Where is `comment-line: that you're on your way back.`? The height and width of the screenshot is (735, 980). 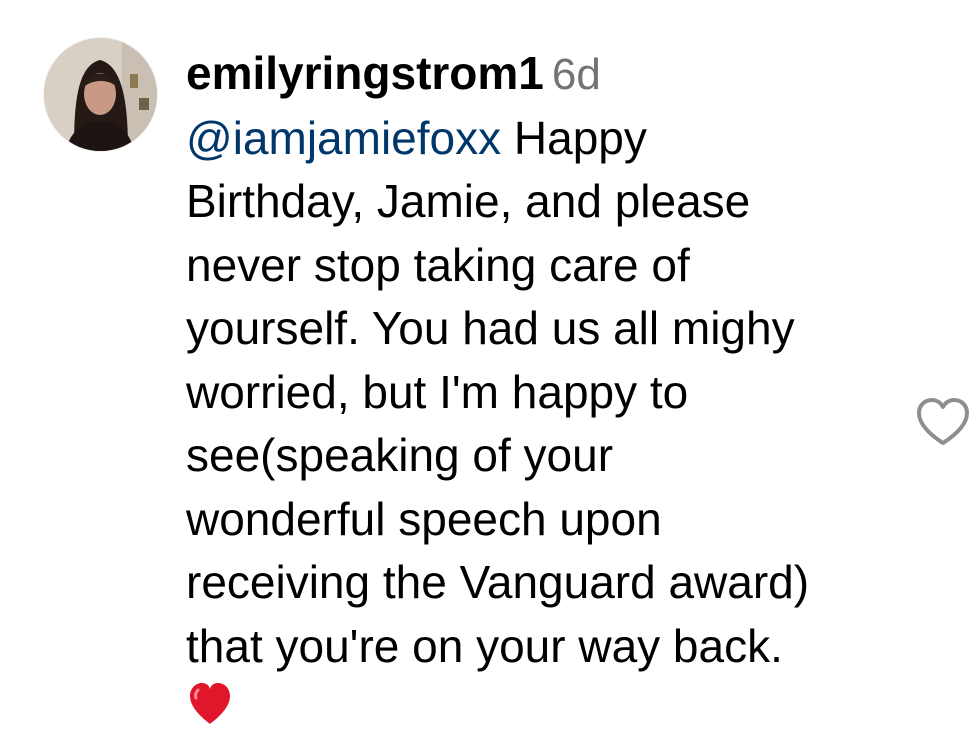 comment-line: that you're on your way back. is located at coordinates (484, 645).